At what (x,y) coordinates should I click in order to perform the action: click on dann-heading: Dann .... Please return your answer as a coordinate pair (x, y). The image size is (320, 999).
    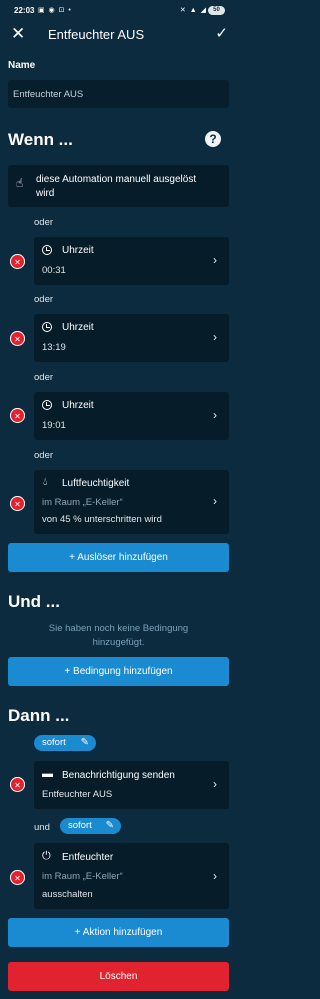
    Looking at the image, I should click on (39, 715).